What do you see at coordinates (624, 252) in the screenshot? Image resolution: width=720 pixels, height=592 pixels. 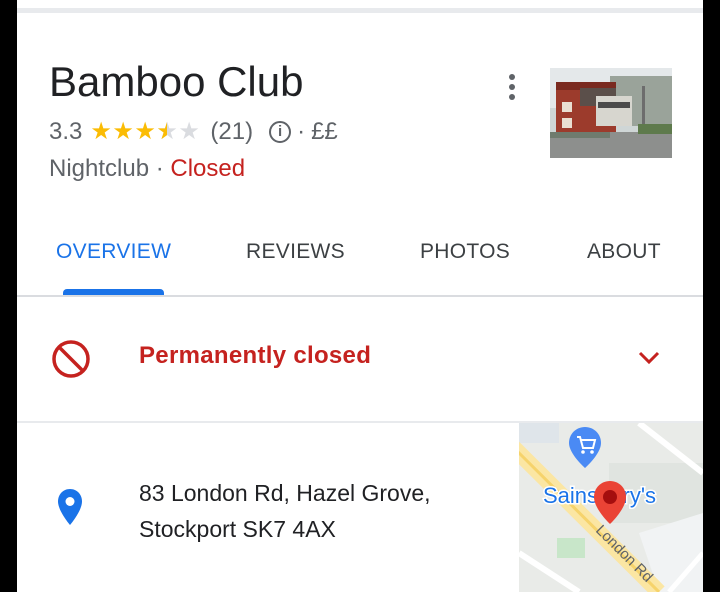 I see `tab-about: ABOUT` at bounding box center [624, 252].